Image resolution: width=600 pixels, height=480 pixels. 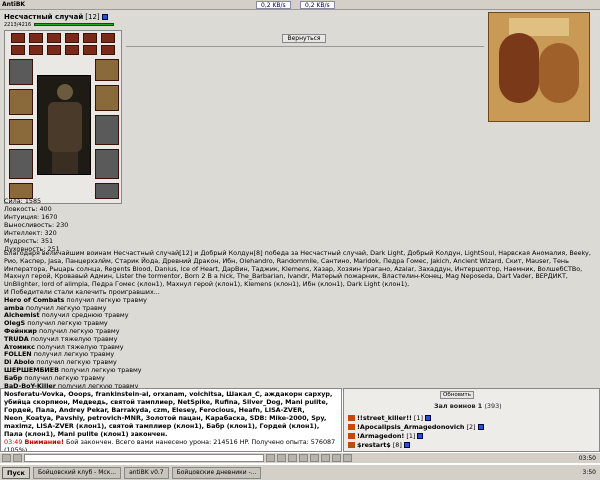 I want to click on figure-head, so click(x=65, y=92).